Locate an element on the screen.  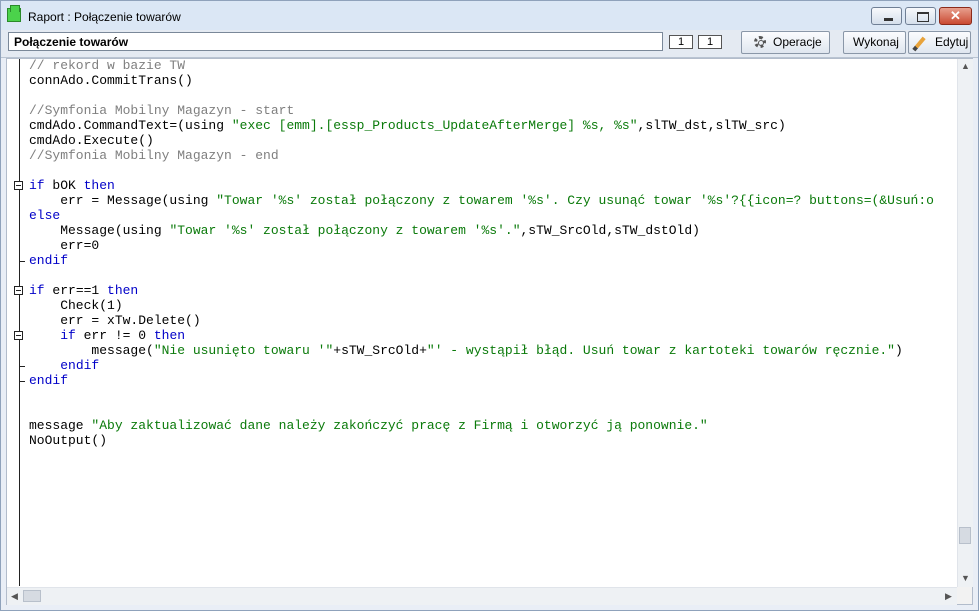
code-token: //Symfonia Mobilny Magazyn - end is located at coordinates (154, 155).